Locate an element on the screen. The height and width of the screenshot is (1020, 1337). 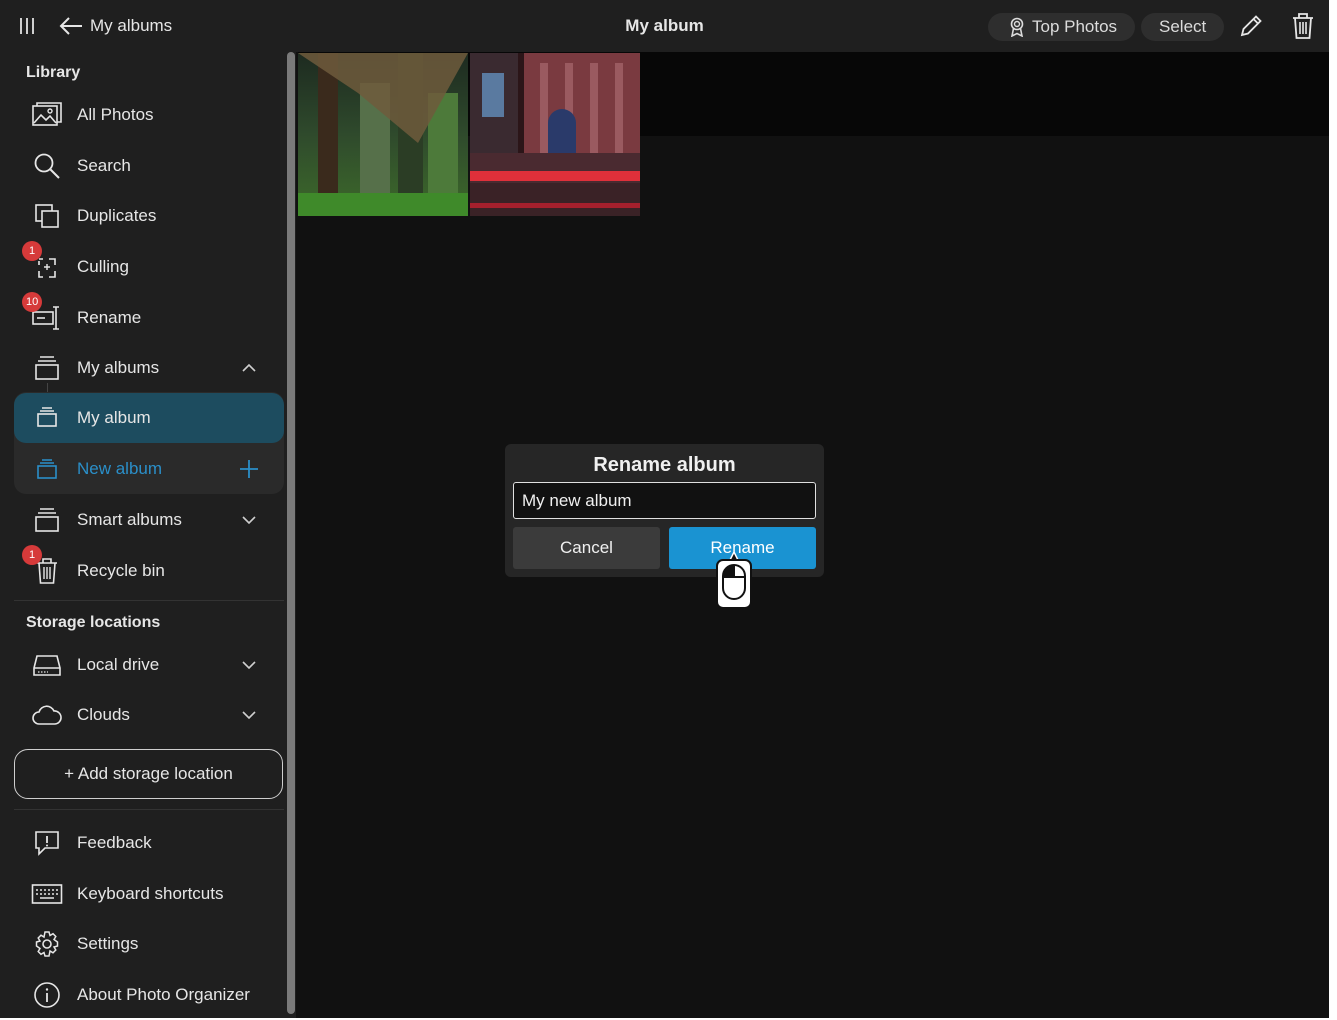
sidebar-item-my-album: My album is located at coordinates (149, 418).